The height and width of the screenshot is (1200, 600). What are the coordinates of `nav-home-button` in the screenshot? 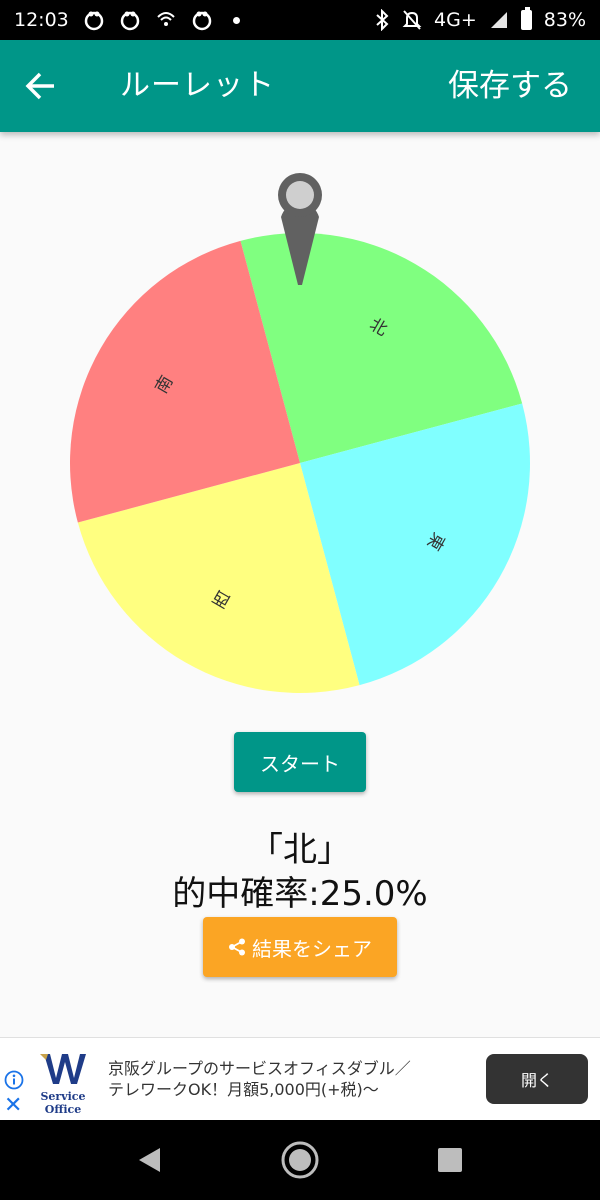 It's located at (300, 1160).